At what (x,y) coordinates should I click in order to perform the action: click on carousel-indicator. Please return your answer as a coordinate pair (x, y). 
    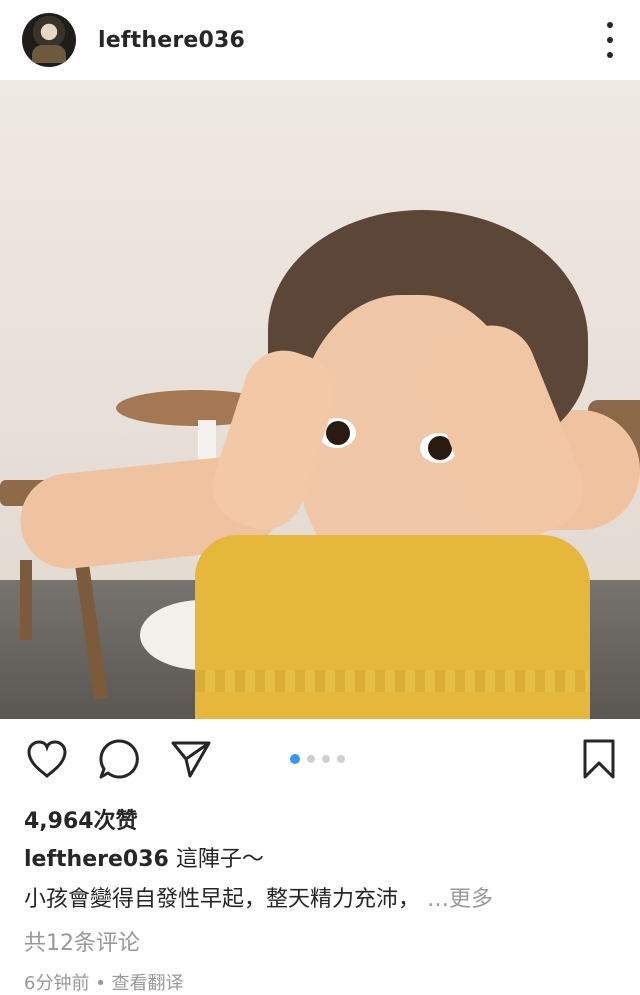
    Looking at the image, I should click on (317, 759).